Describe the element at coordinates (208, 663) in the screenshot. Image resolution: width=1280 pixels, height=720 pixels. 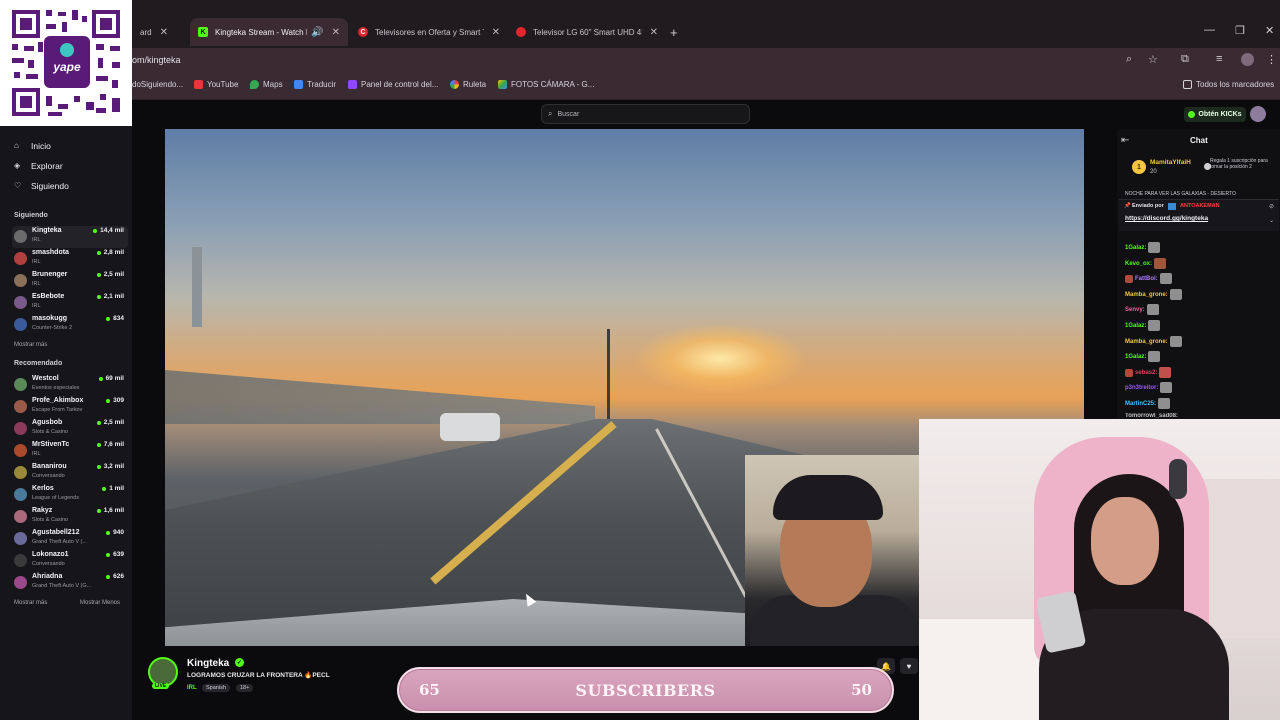
I see `streamer-name: Kingteka` at that location.